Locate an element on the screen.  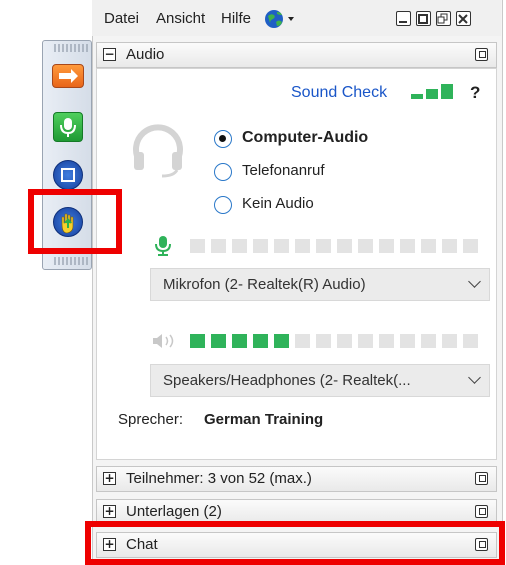
menu-datei: Datei is located at coordinates (121, 18).